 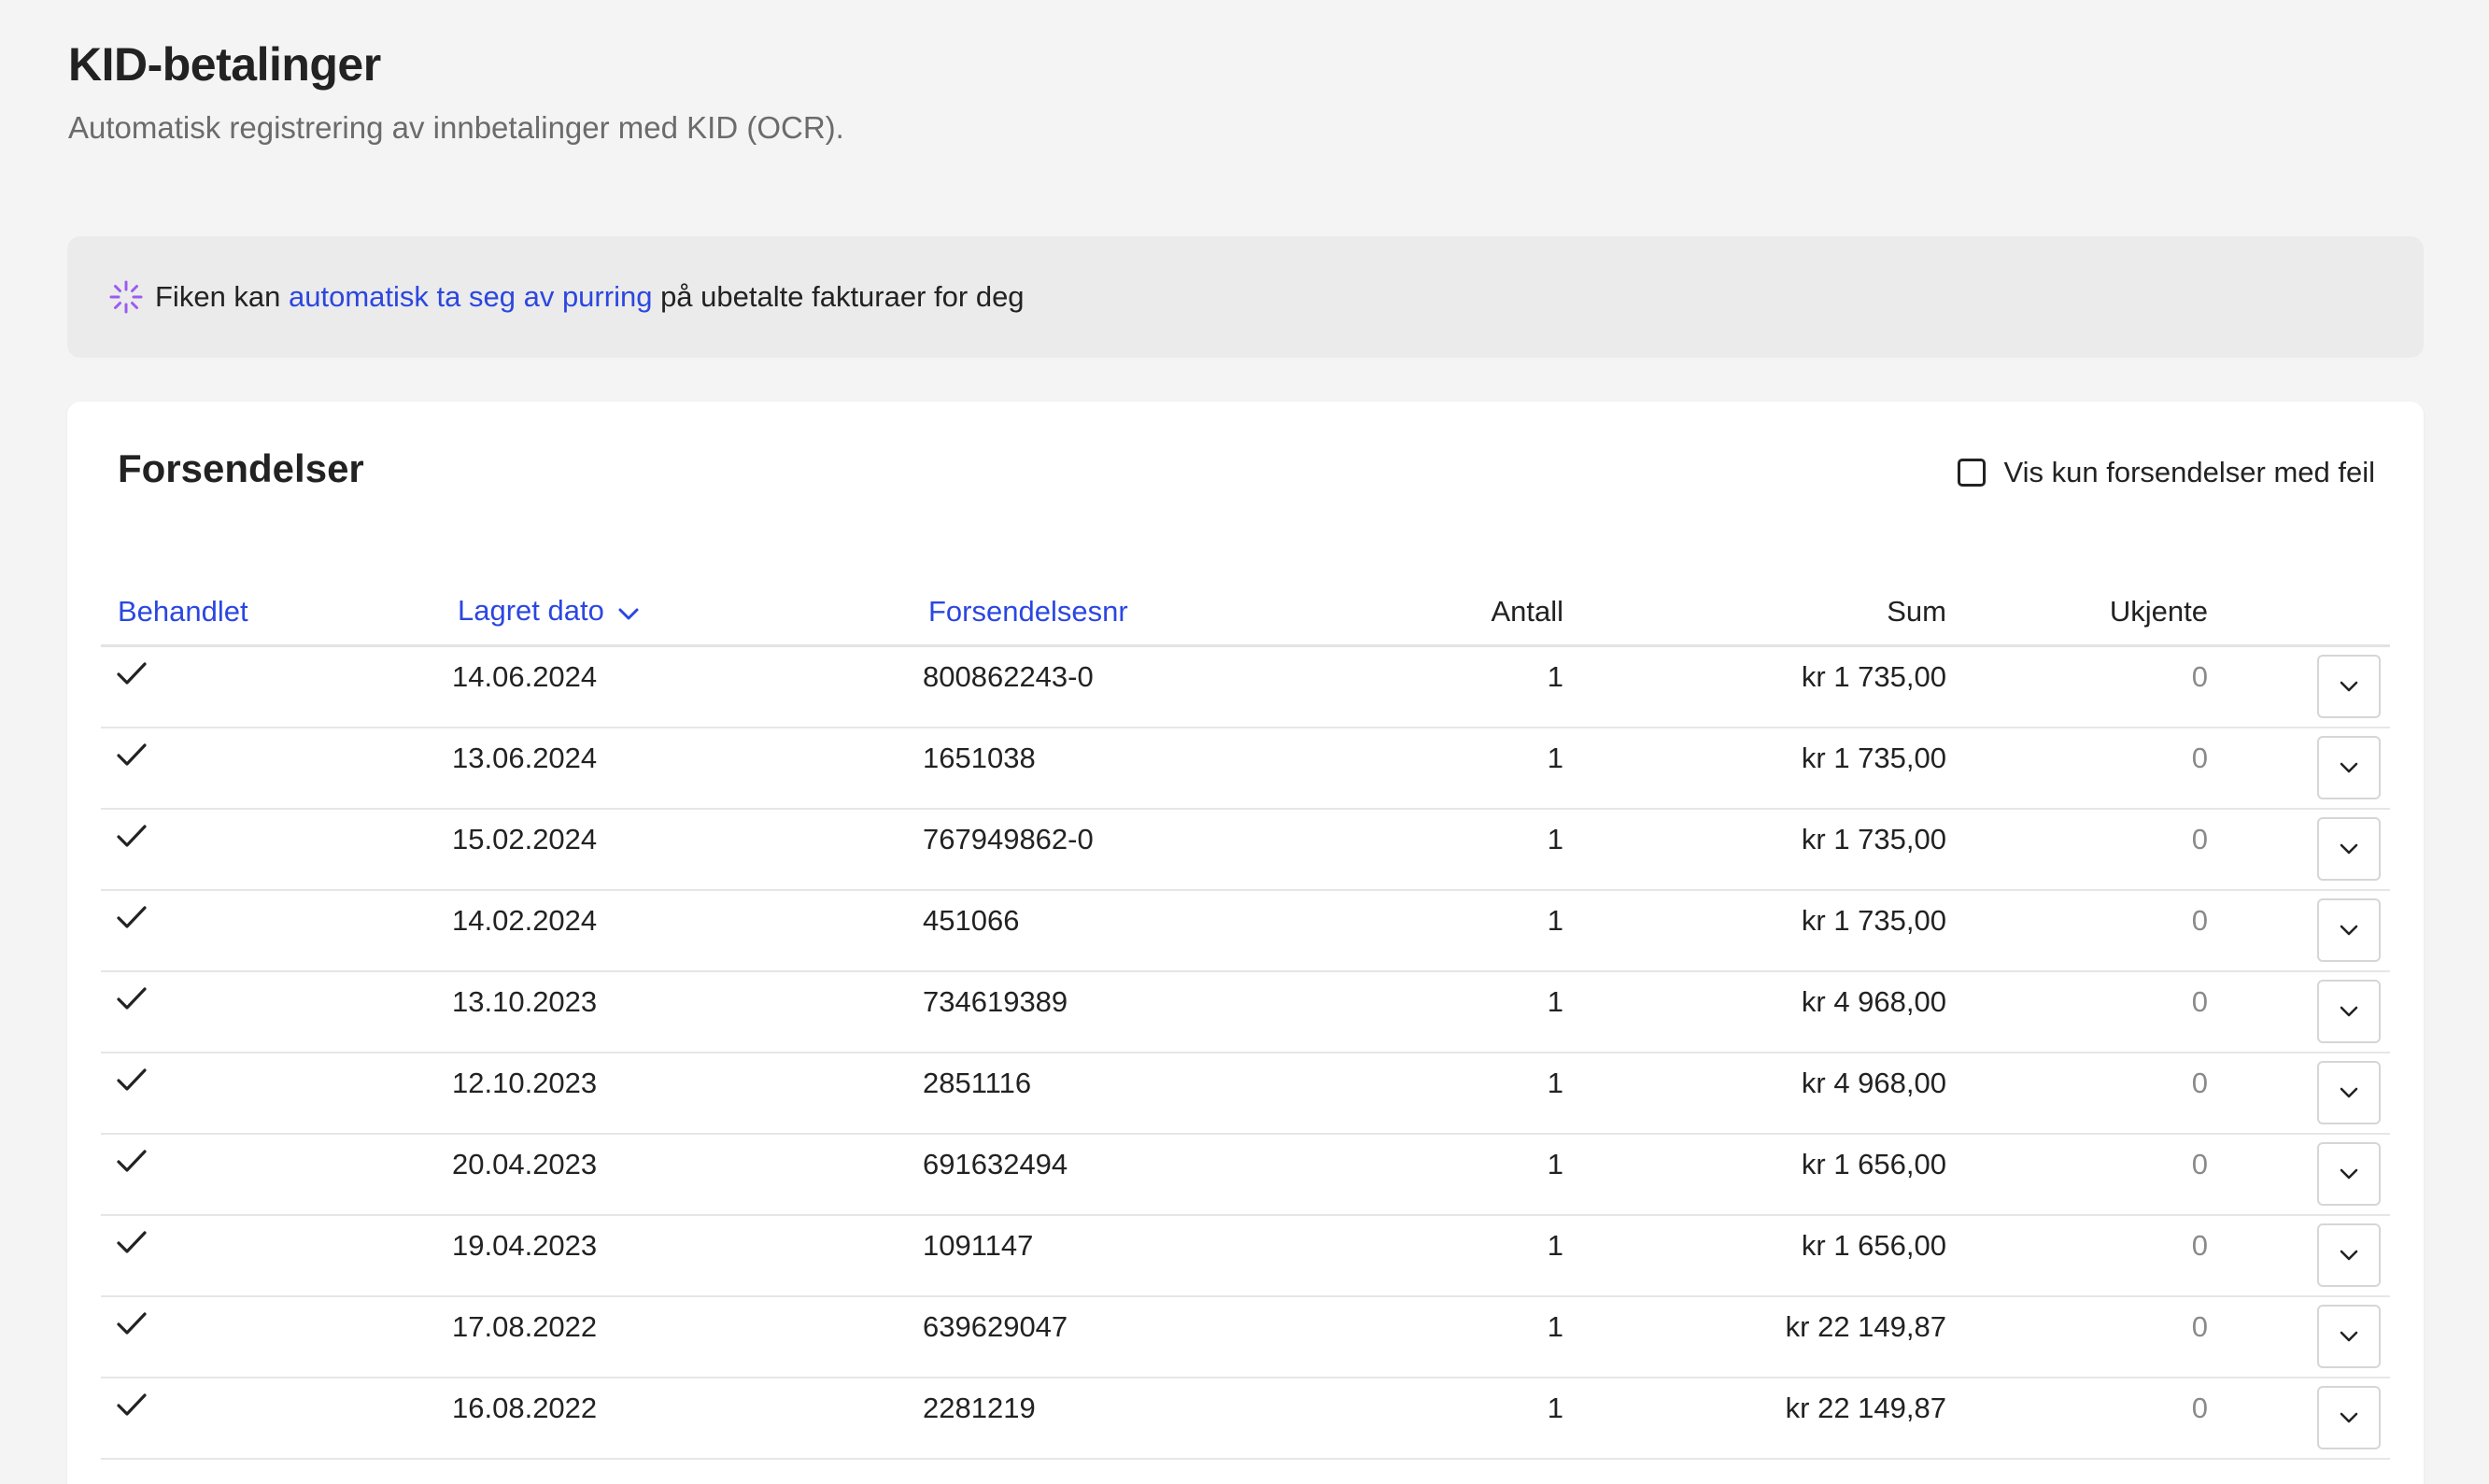 I want to click on lagret-dato-cell: 13.06.2024, so click(x=688, y=768).